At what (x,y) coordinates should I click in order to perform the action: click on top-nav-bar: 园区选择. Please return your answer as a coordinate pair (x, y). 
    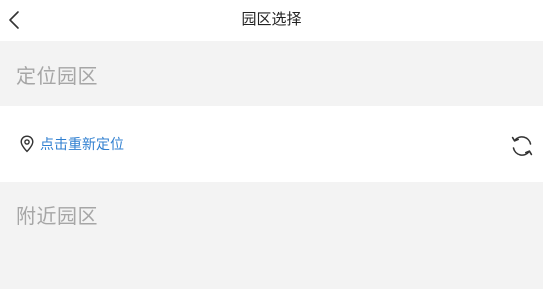
    Looking at the image, I should click on (271, 20).